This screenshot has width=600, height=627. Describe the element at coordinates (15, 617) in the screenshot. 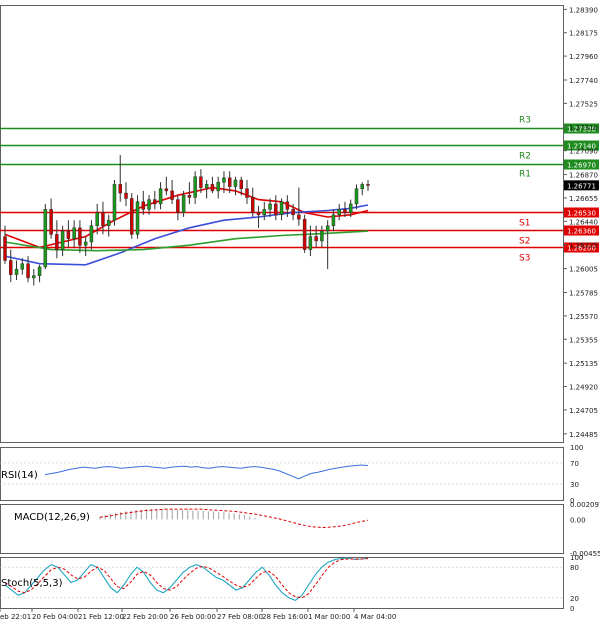

I see `time-tick-label: eb 22:01` at that location.